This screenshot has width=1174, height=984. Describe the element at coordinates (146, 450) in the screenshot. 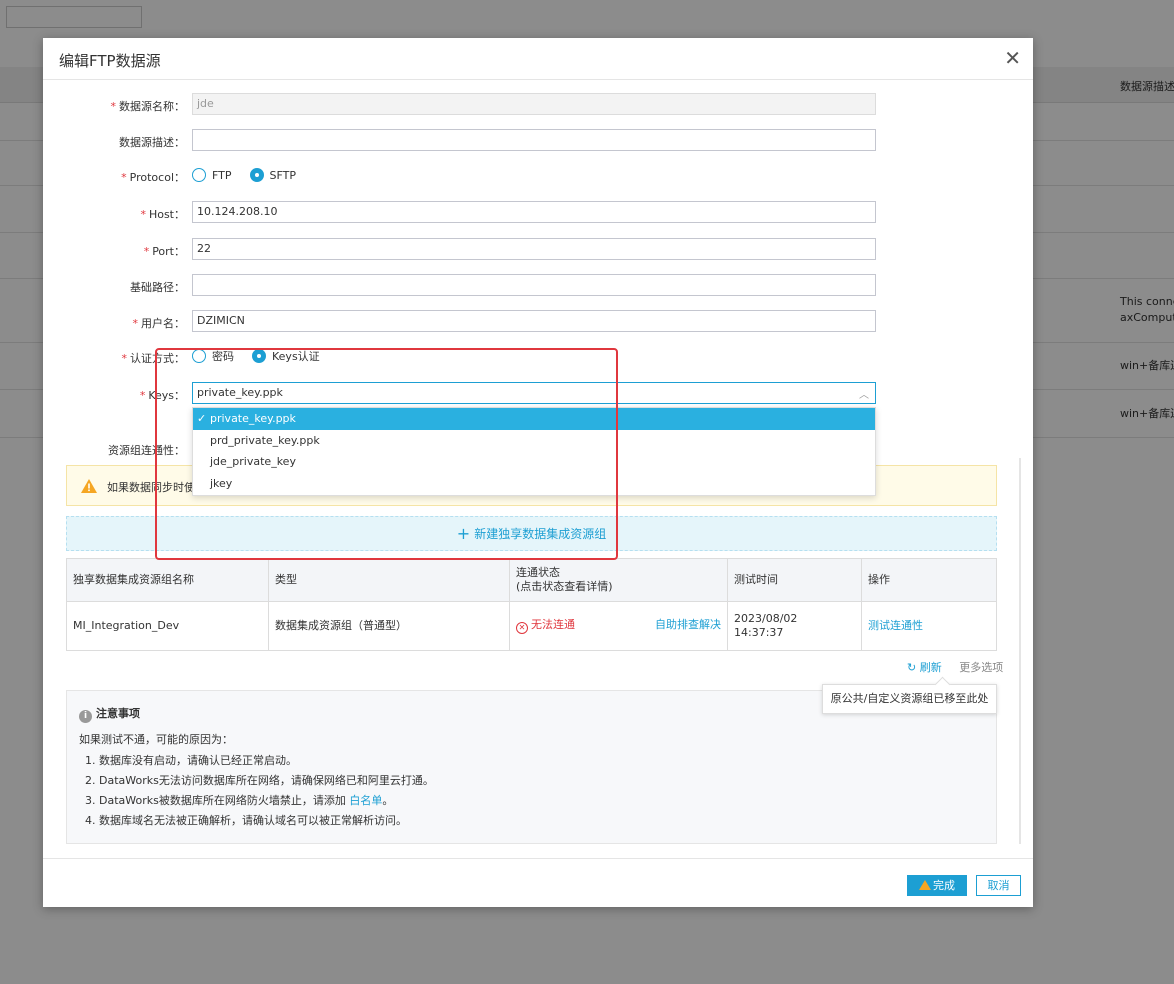

I see `field-label: 资源组连通性：` at that location.